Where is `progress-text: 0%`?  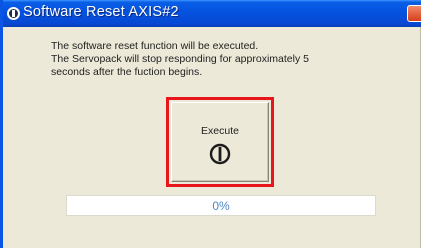
progress-text: 0% is located at coordinates (221, 206).